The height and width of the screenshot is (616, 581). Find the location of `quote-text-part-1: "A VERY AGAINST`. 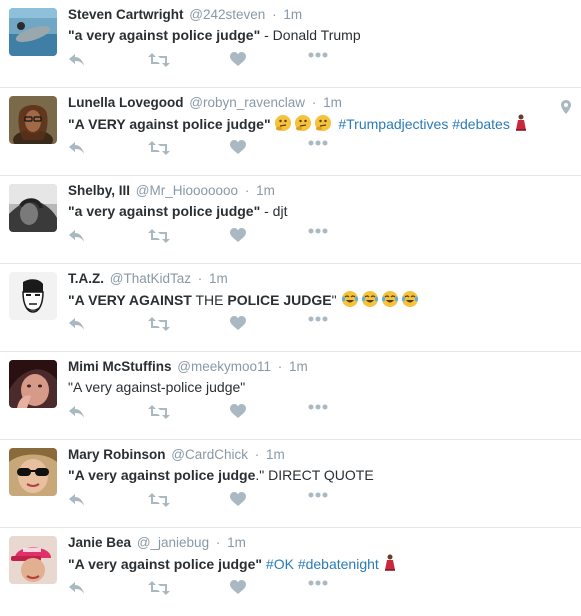

quote-text-part-1: "A VERY AGAINST is located at coordinates (130, 300).